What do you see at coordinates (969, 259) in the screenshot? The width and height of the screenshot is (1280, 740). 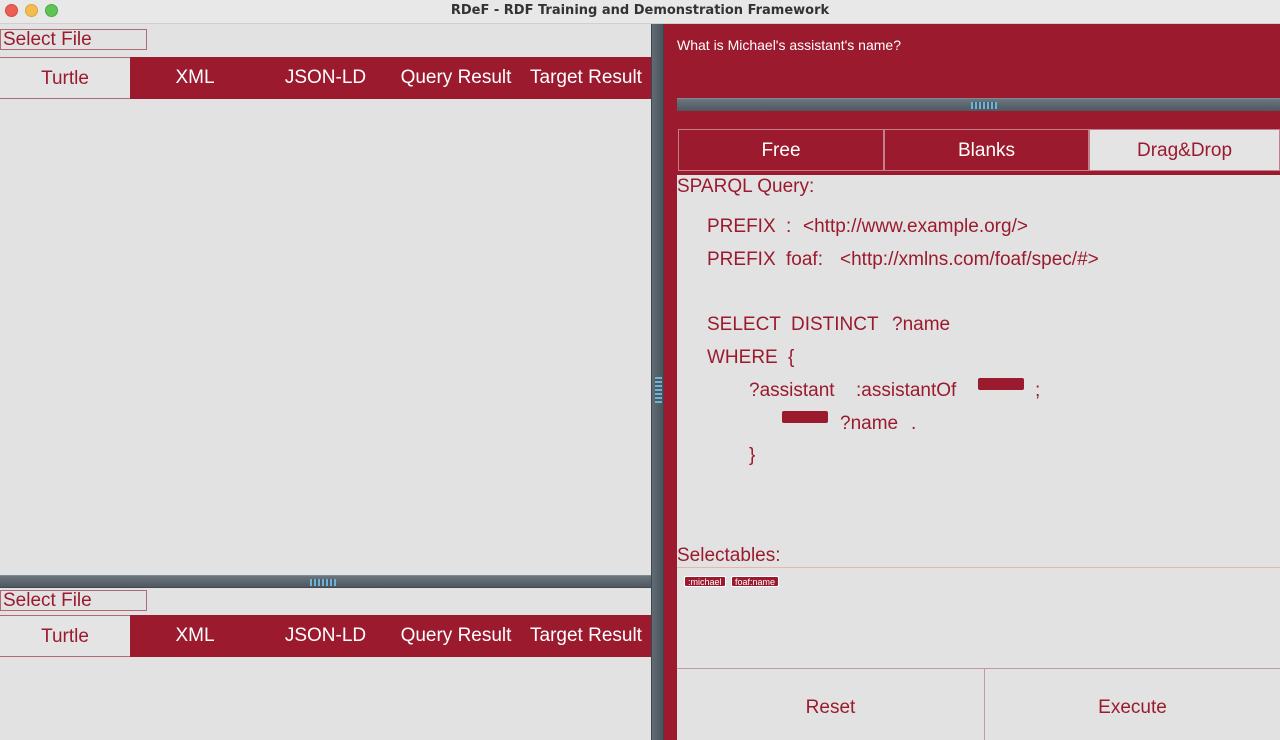 I see `prefix-iri: <http://xmlns.com/foaf/spec/#>` at bounding box center [969, 259].